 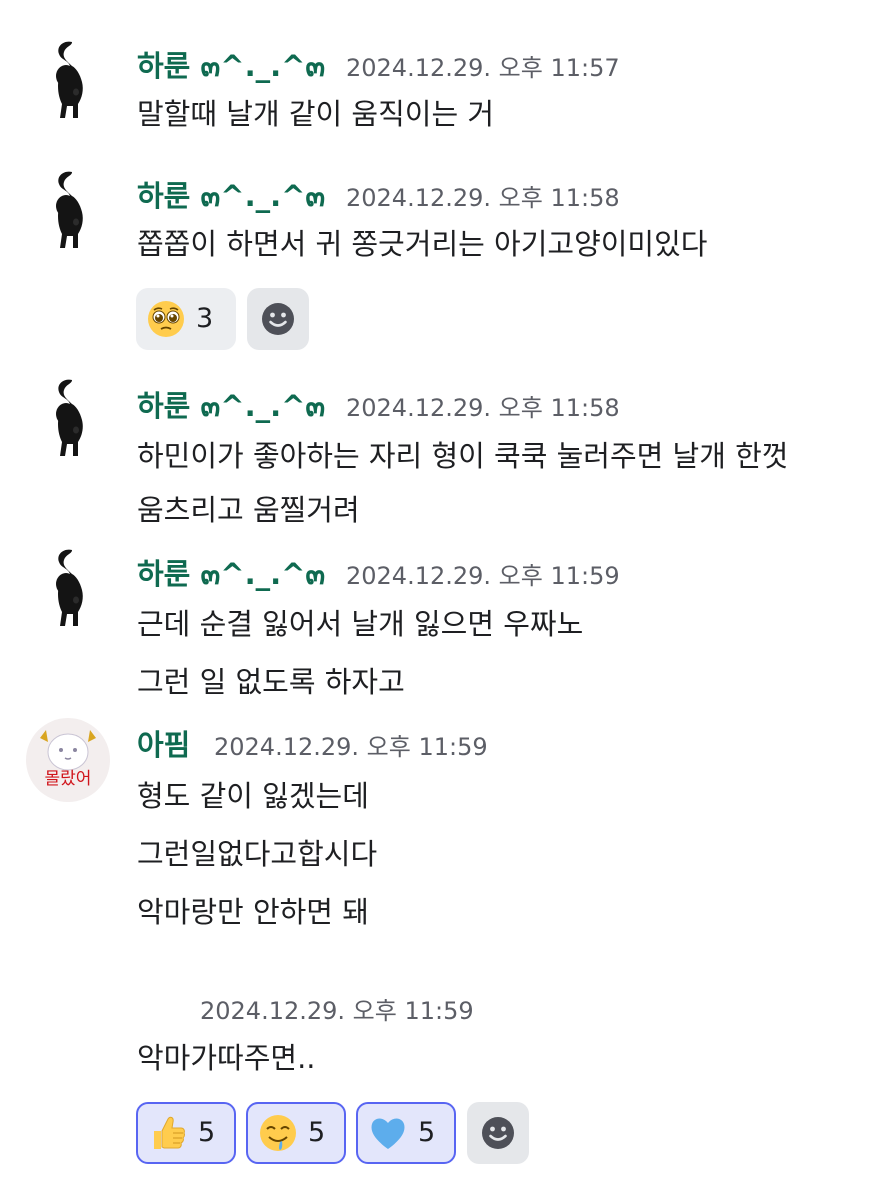 What do you see at coordinates (226, 1058) in the screenshot?
I see `message-text: 악마가따주면..` at bounding box center [226, 1058].